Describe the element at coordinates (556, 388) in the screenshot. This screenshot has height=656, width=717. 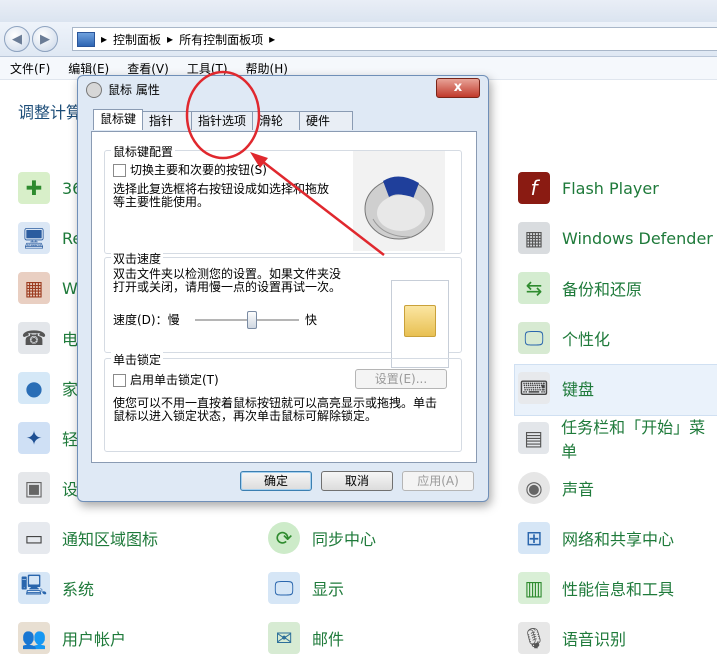
I see `cp-item-keyboard: ⌨ 键盘` at that location.